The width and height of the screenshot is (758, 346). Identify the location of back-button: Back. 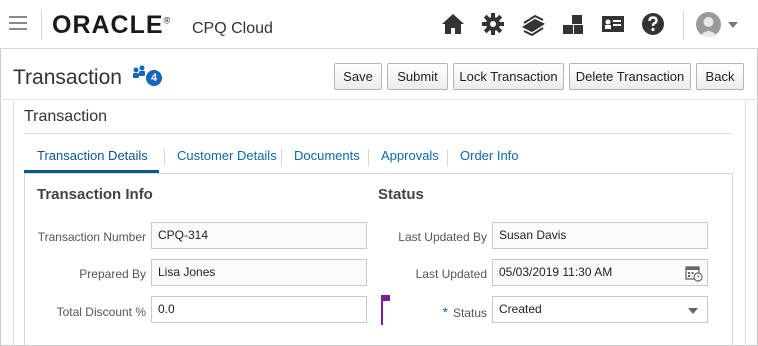
(720, 76).